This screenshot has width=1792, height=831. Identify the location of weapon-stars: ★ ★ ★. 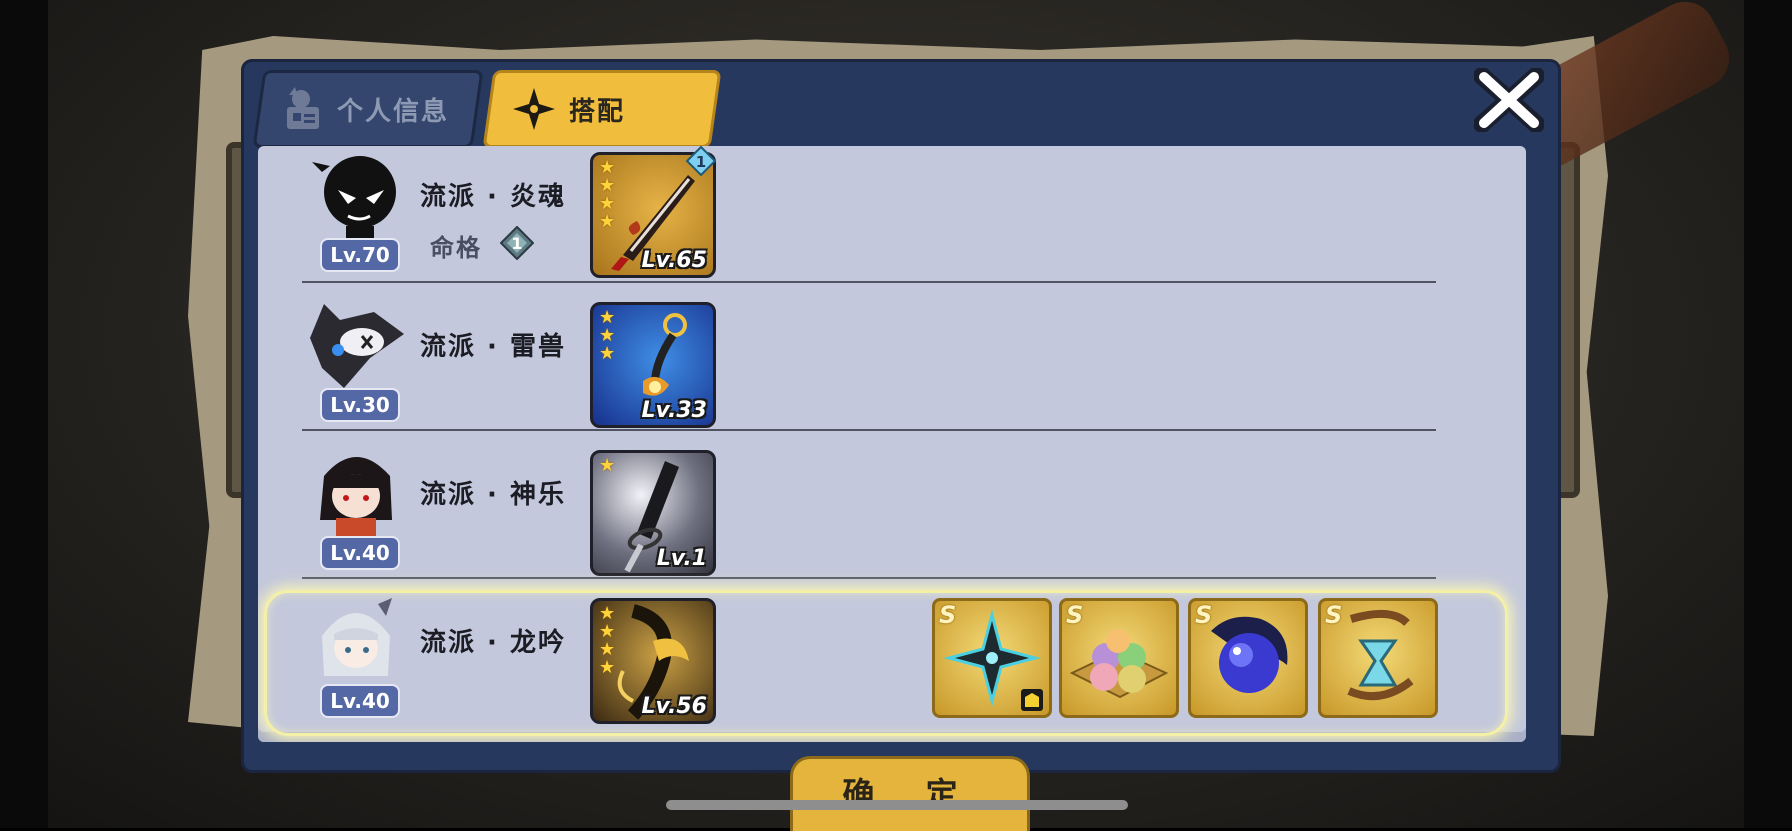
(607, 336).